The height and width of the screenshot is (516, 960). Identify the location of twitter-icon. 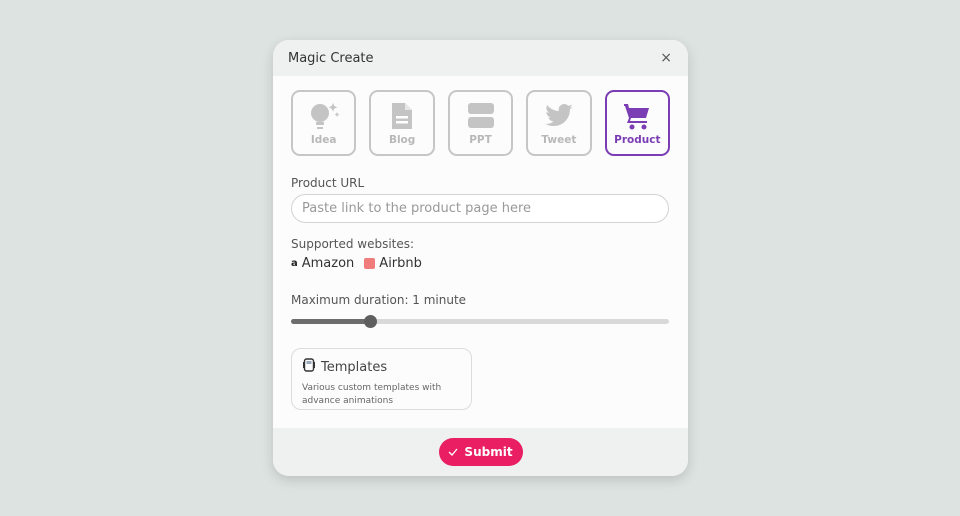
(559, 116).